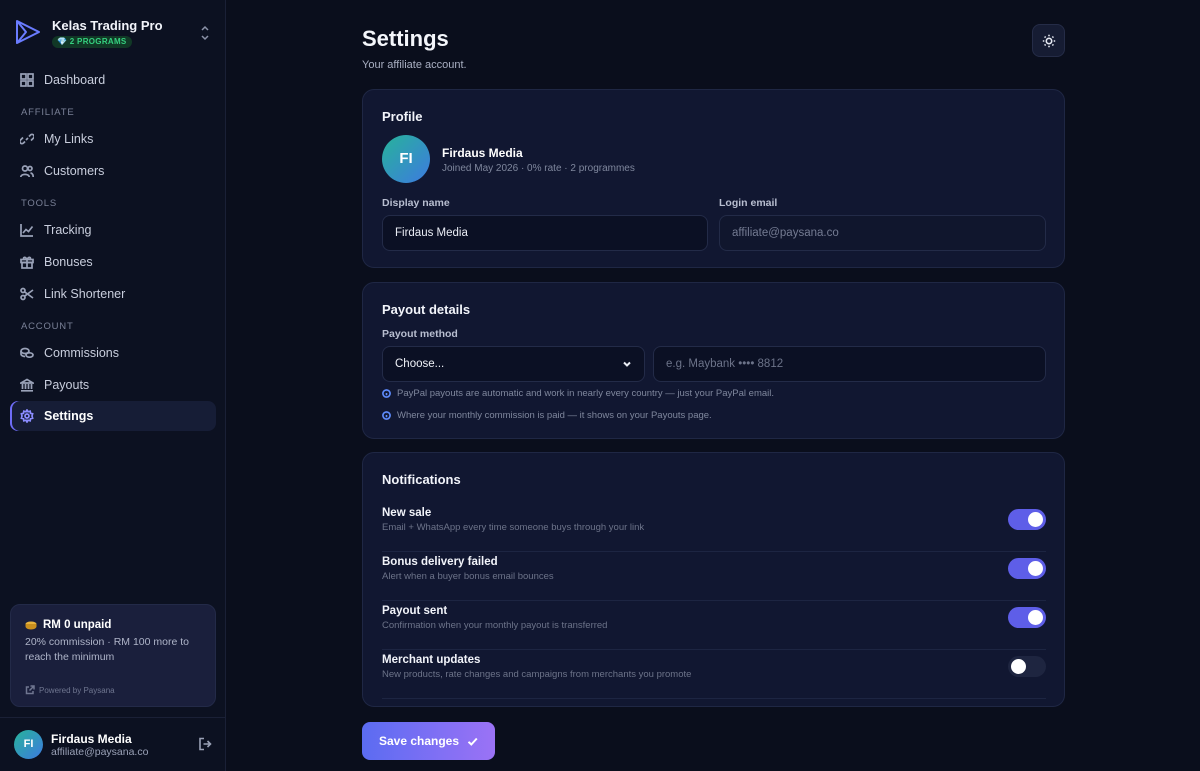 This screenshot has width=1200, height=771. Describe the element at coordinates (69, 416) in the screenshot. I see `sidebar-item-label: Settings` at that location.